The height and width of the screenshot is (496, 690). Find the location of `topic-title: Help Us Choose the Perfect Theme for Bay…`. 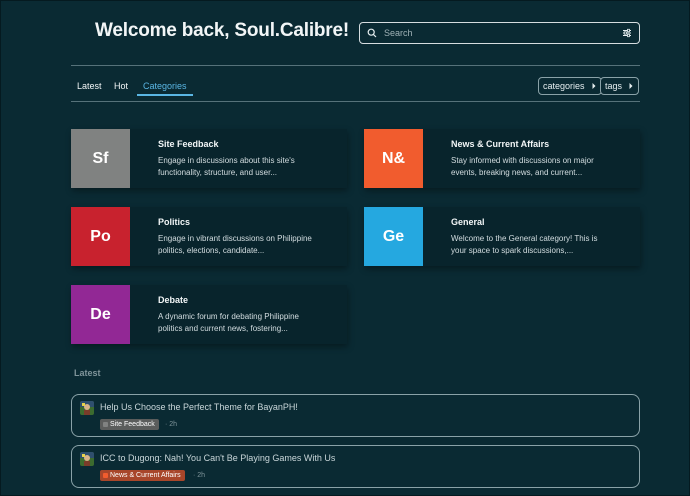

topic-title: Help Us Choose the Perfect Theme for Bay… is located at coordinates (199, 407).